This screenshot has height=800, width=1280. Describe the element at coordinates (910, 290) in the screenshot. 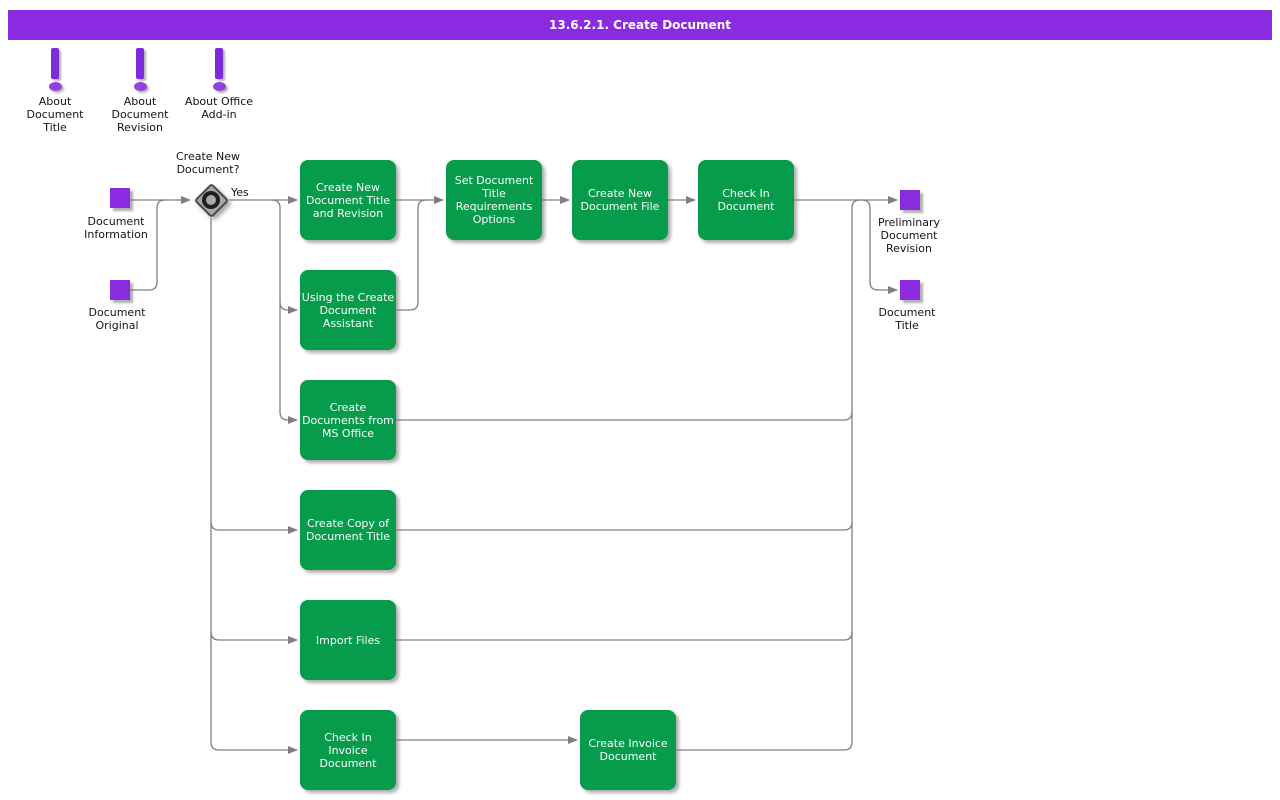

I see `data-object-document-title` at that location.